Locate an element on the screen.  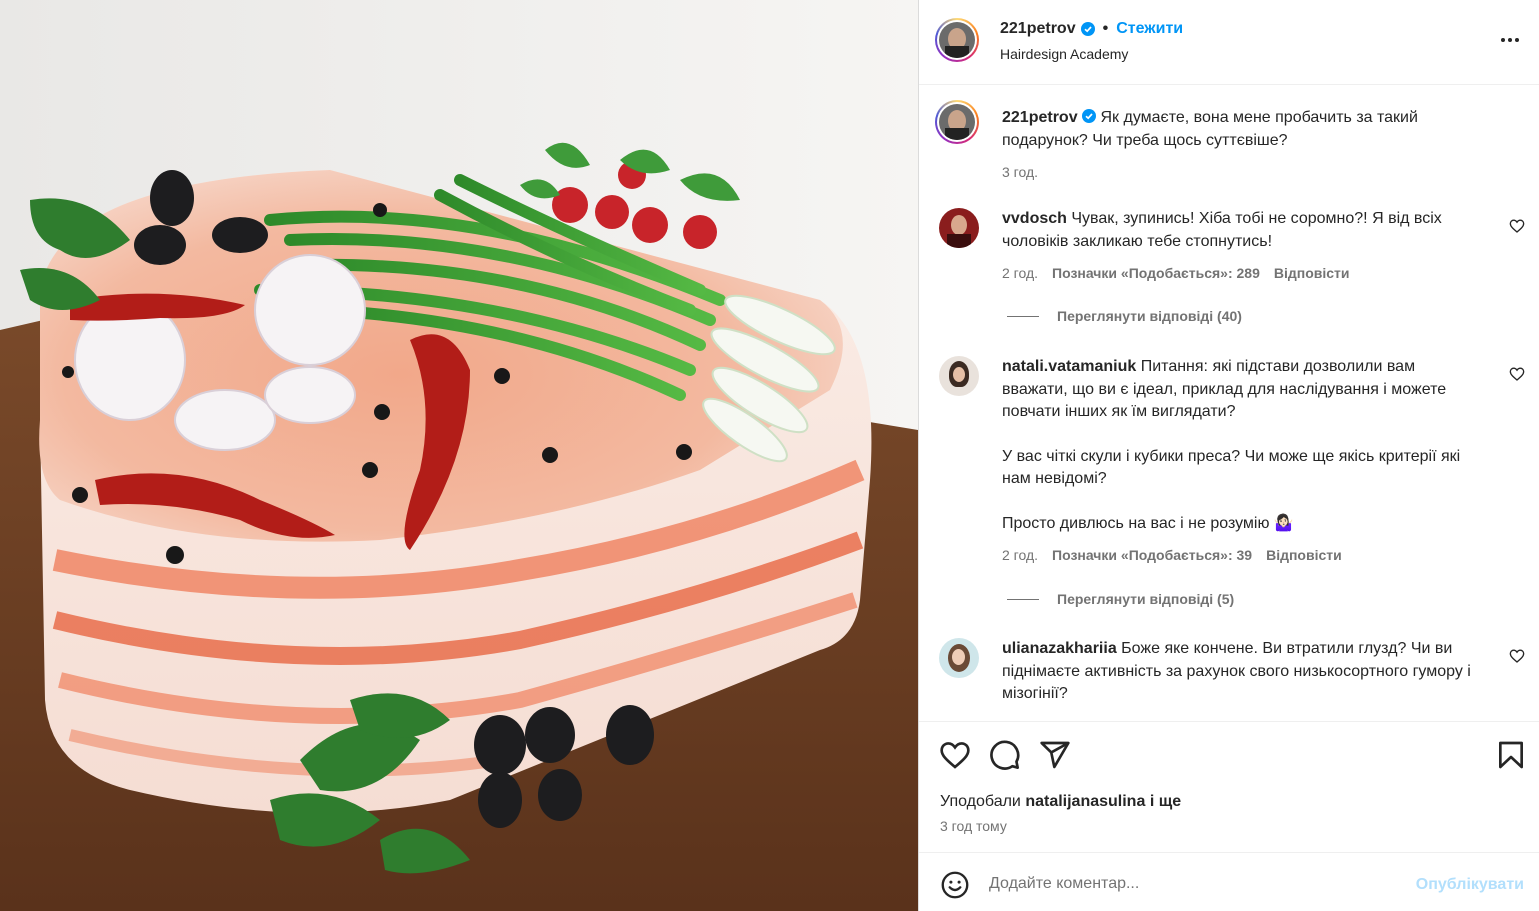
view-replies-button: Переглянути відповіді (40) is located at coordinates (1124, 316).